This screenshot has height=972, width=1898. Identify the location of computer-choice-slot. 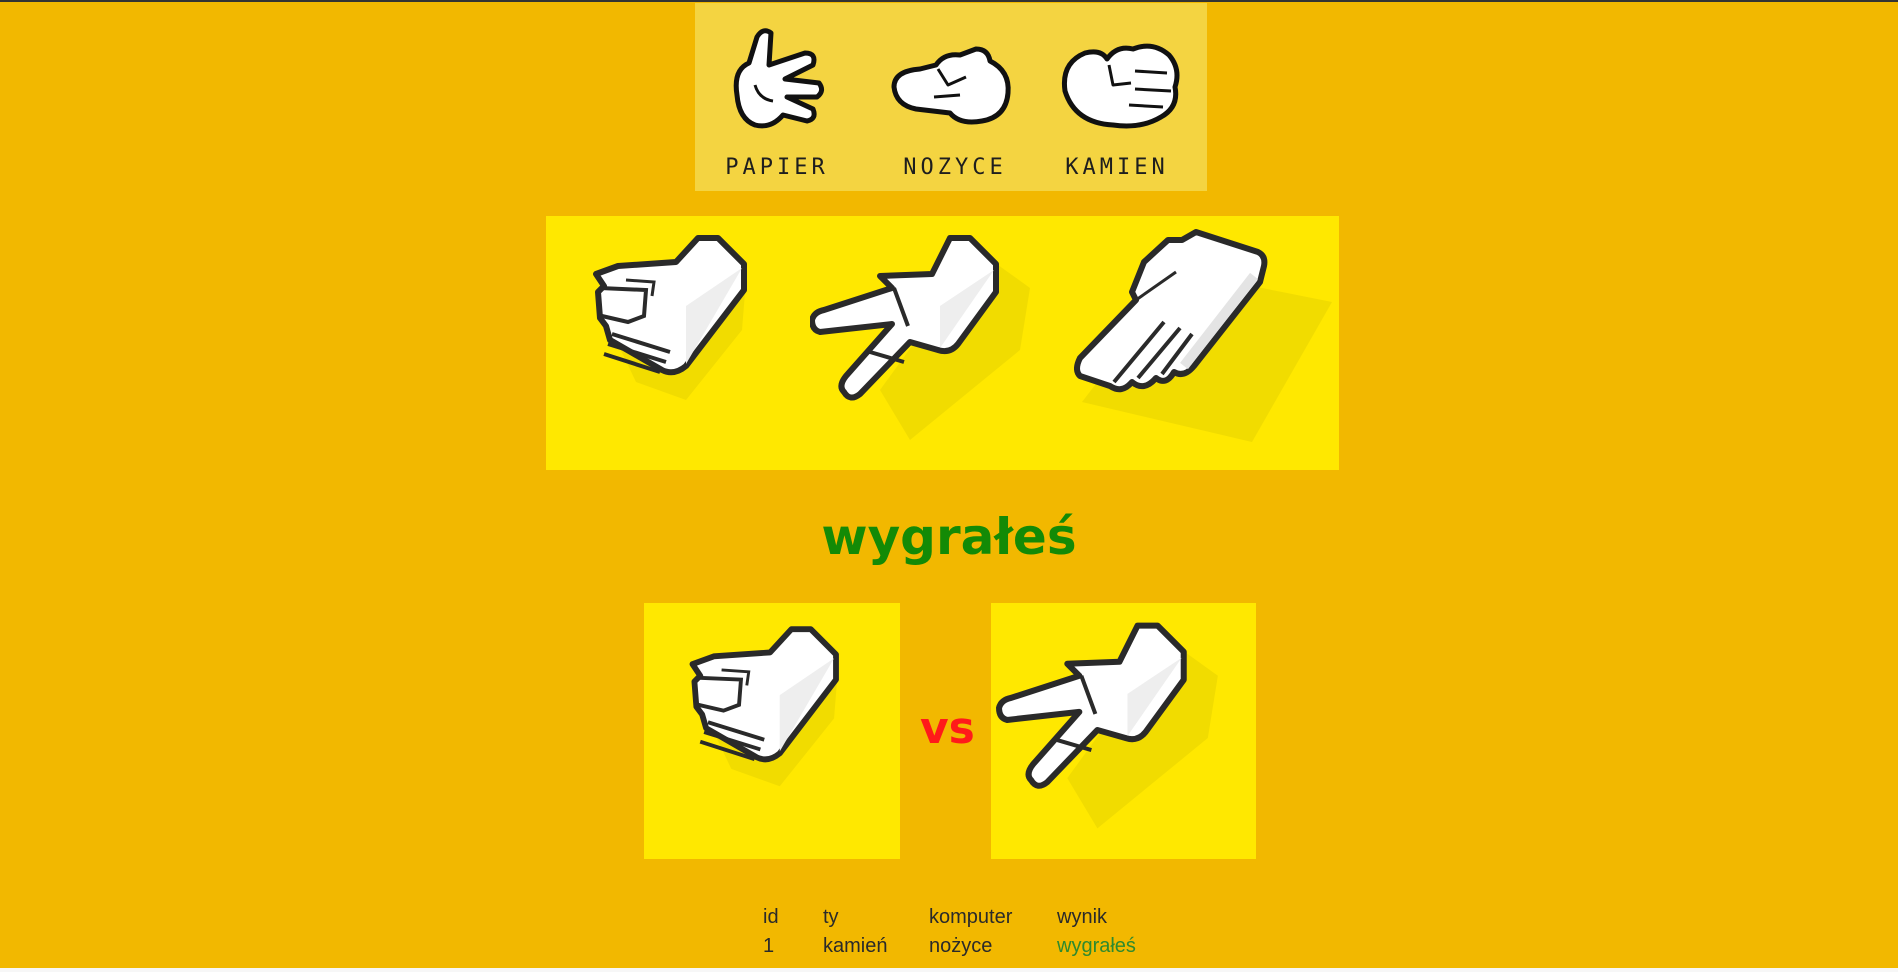
(1123, 731).